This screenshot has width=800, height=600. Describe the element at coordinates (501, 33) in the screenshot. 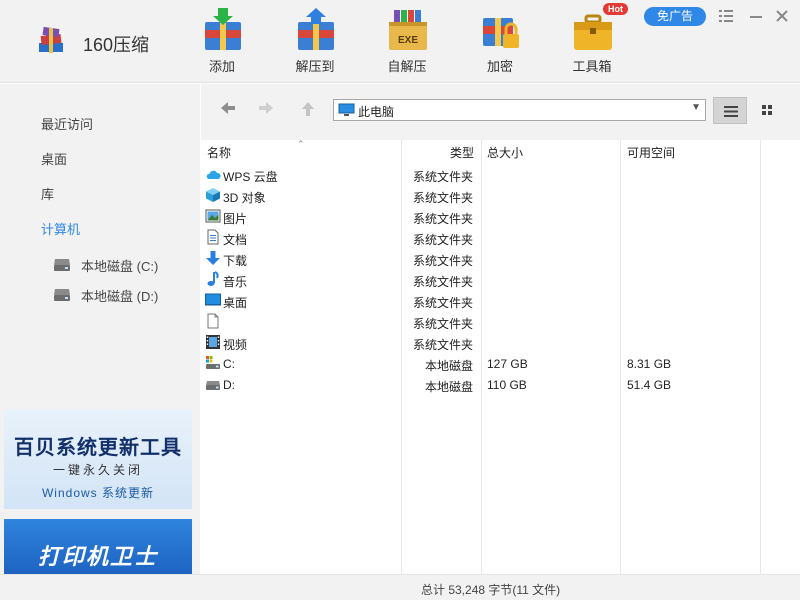

I see `lock-icon` at that location.